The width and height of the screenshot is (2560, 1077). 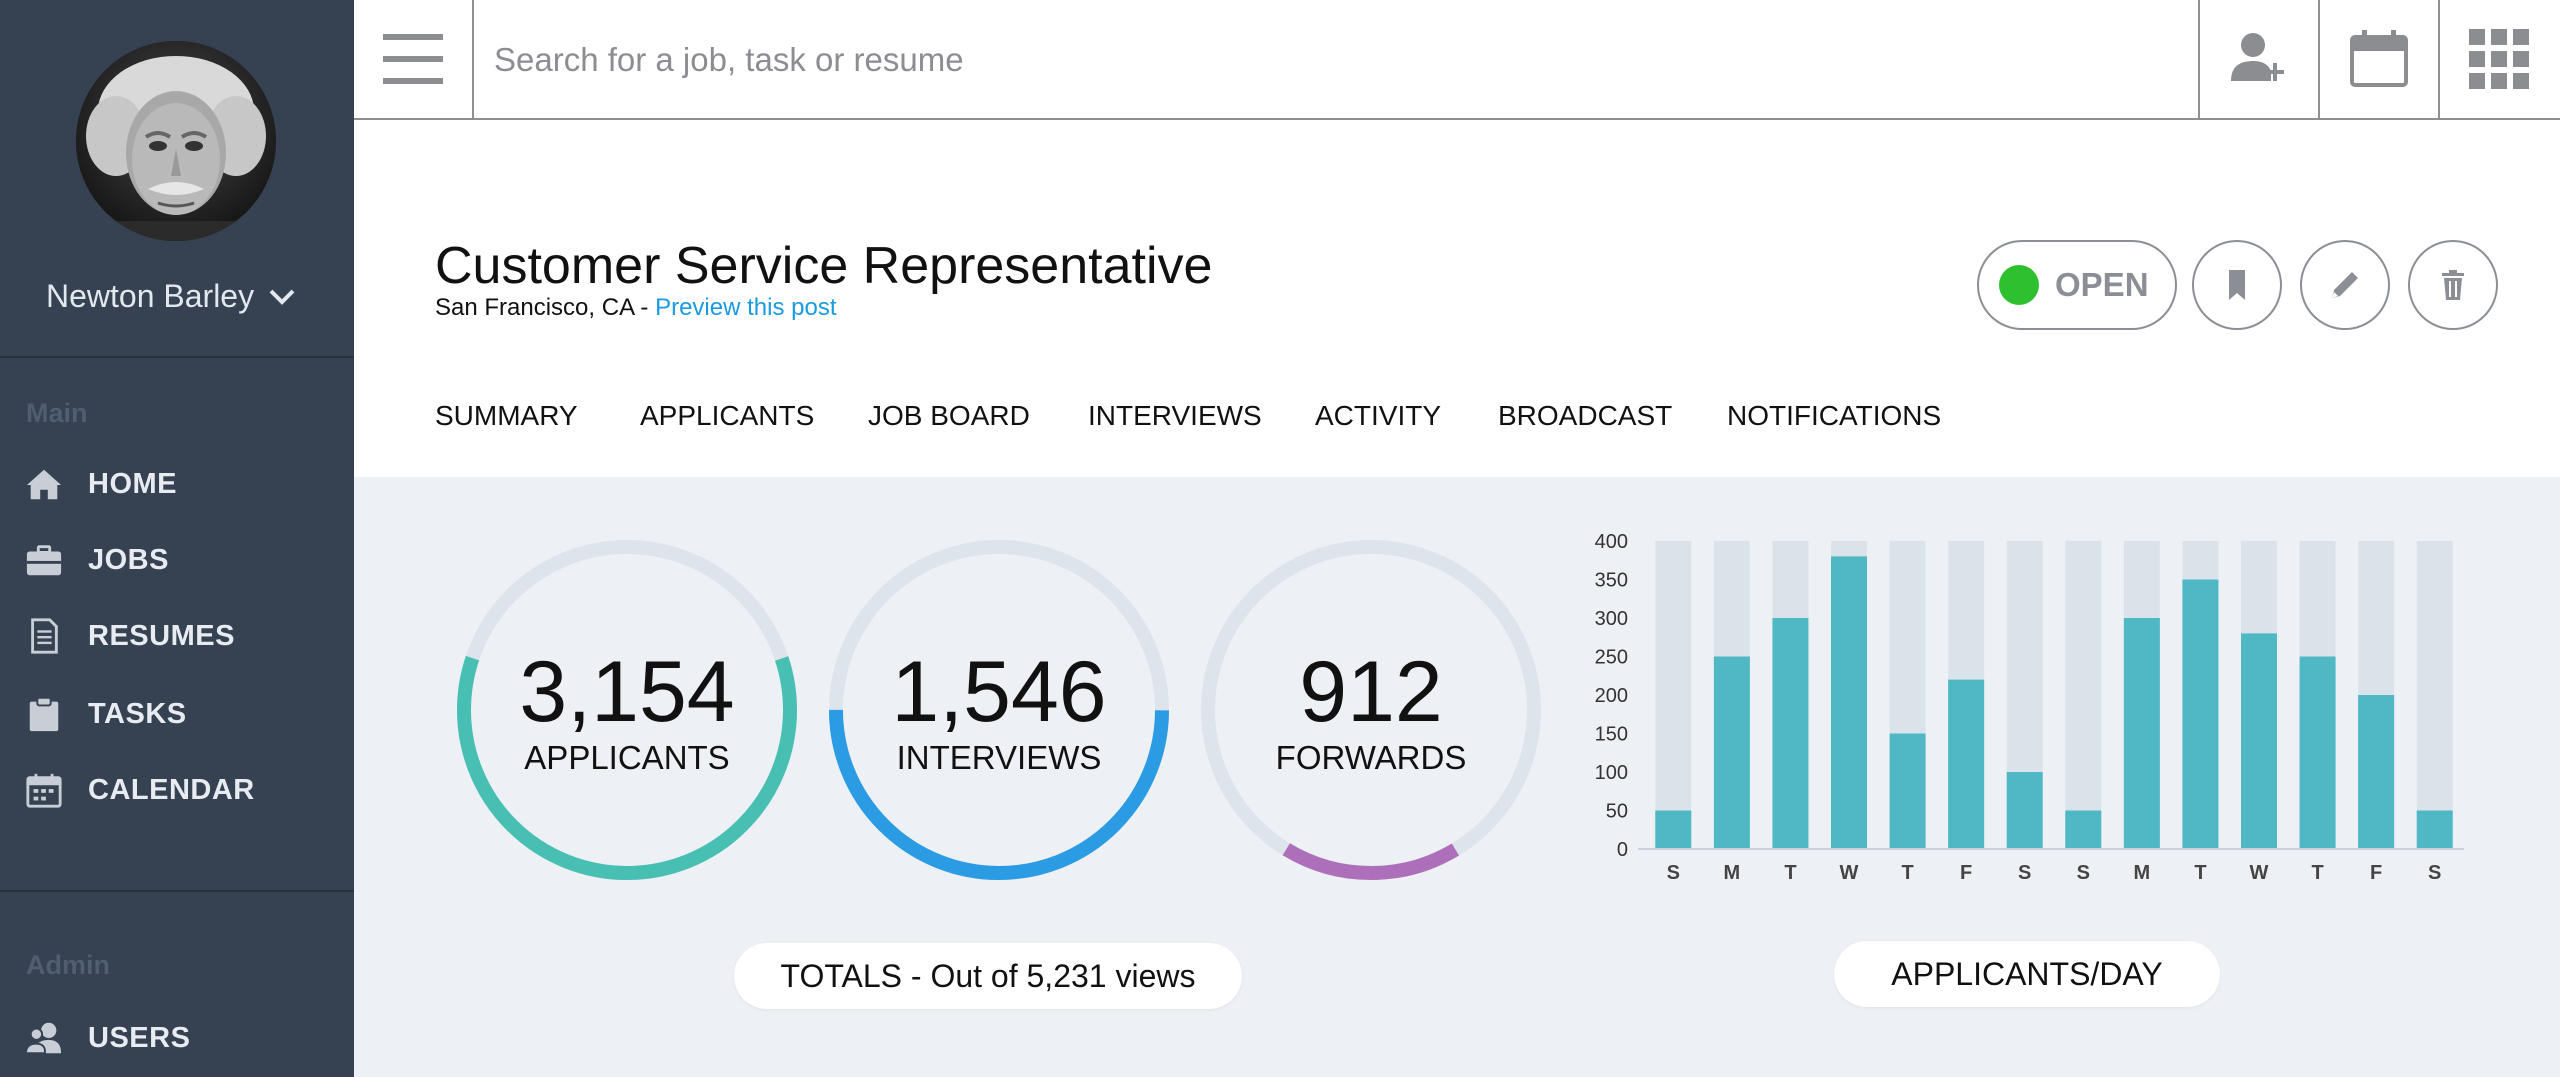 I want to click on applicants-per-day-chart: 0 50 100 150 200 250 300 350 400 S M T W T F S S M T W T F S, so click(x=2024, y=734).